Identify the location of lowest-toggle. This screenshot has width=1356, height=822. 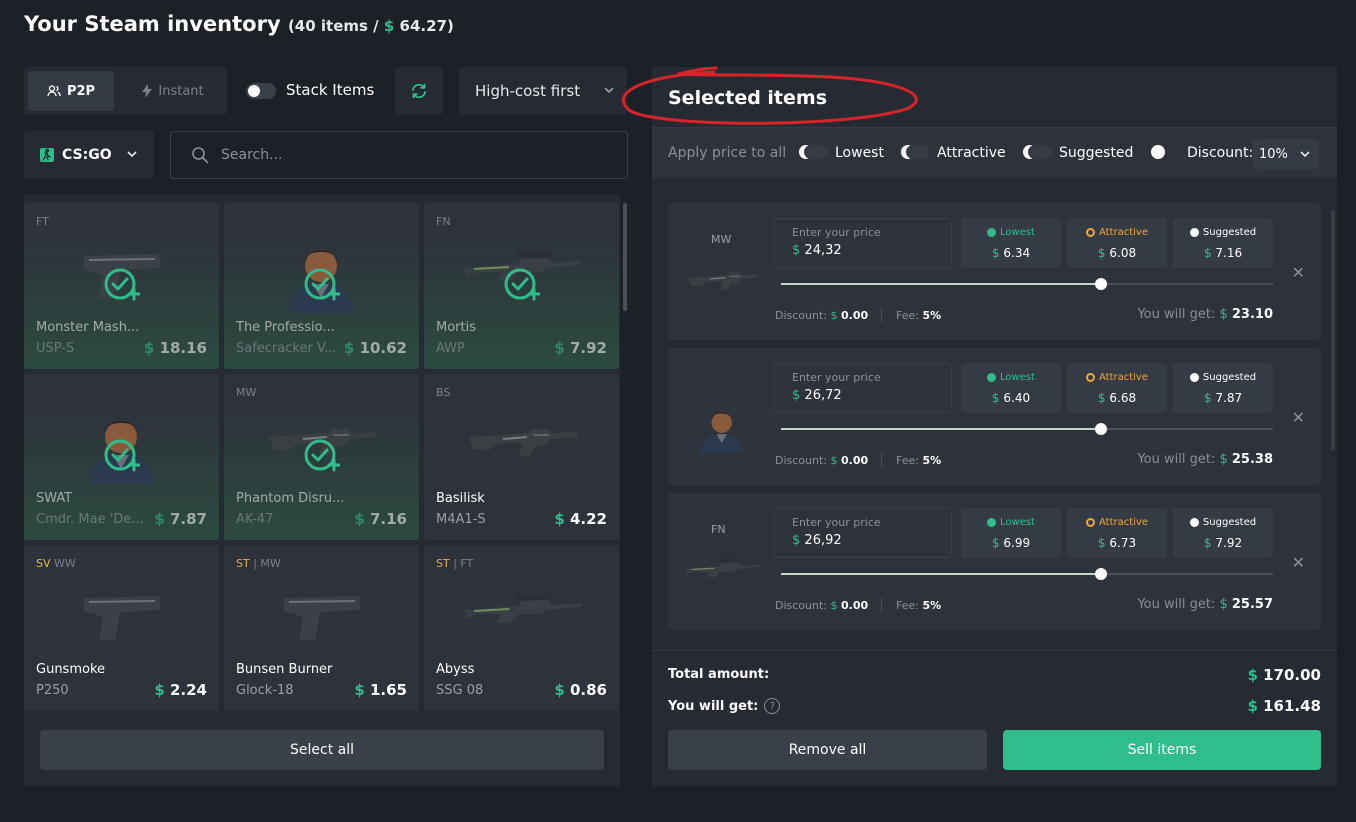
(816, 152).